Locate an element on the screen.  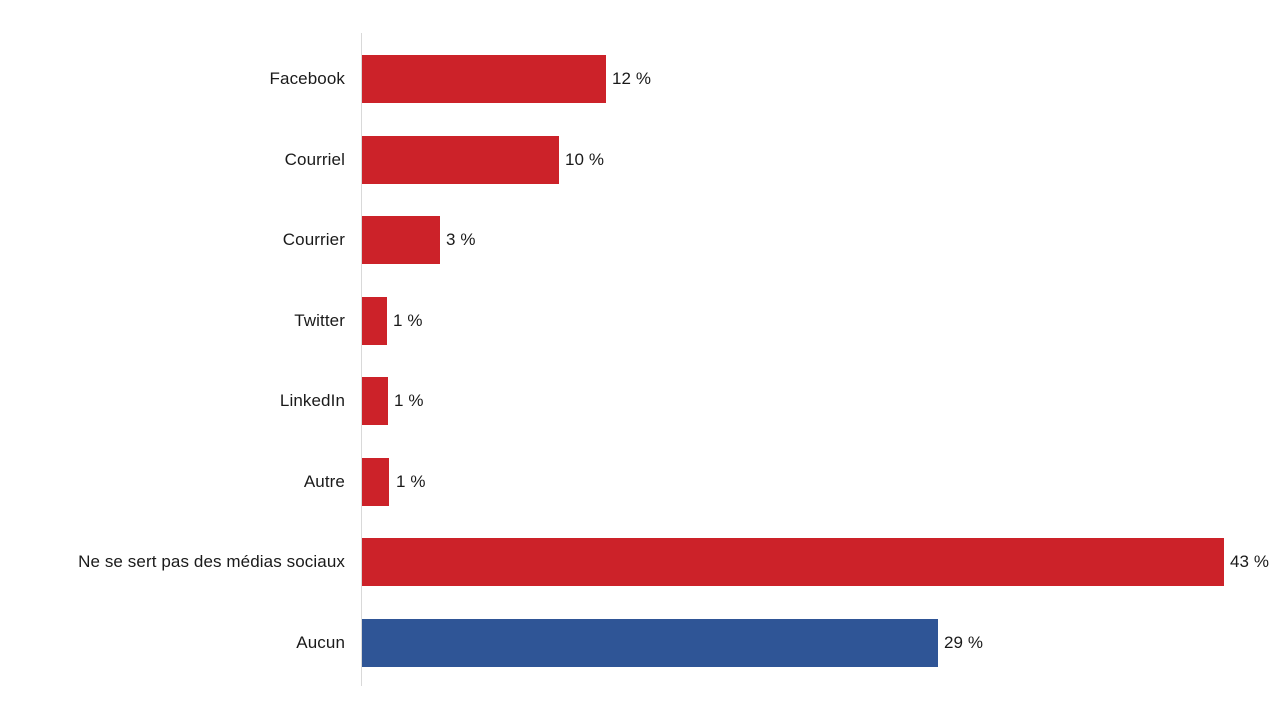
bar-row: Aucun 29 % is located at coordinates (640, 643).